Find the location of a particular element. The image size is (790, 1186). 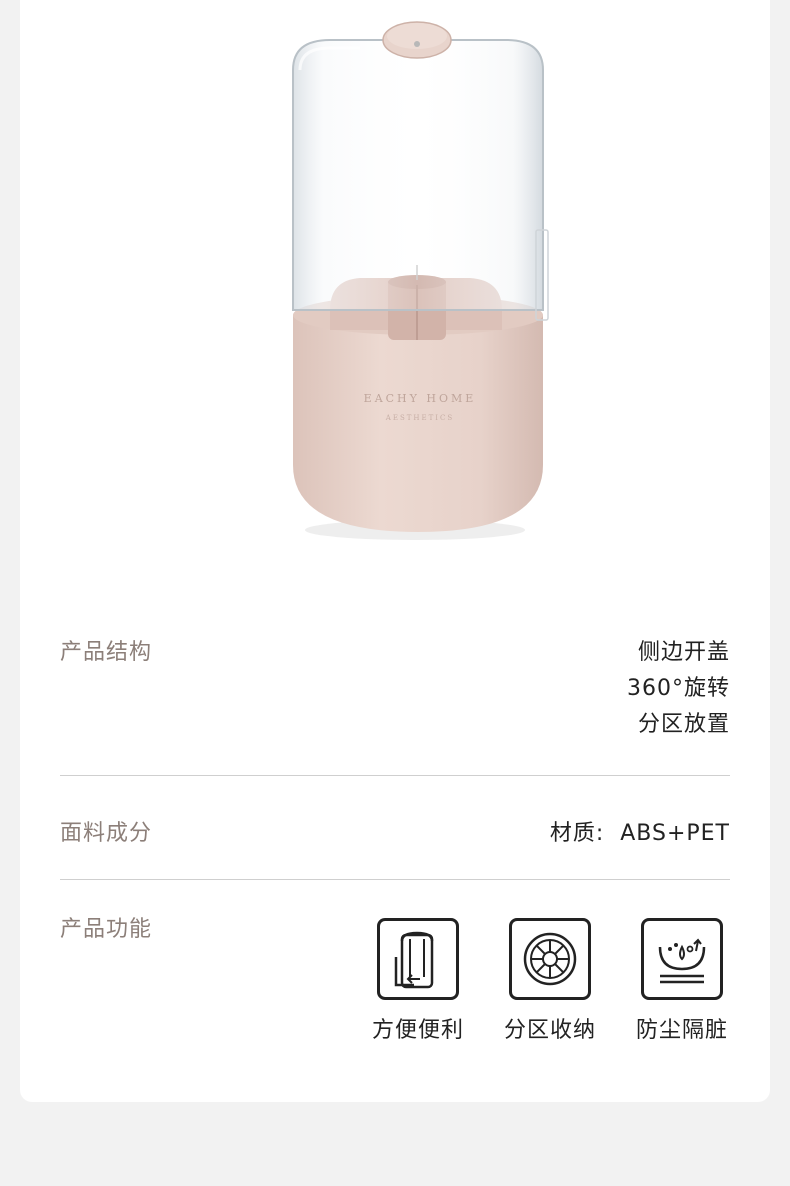

side-open-icon is located at coordinates (418, 959).